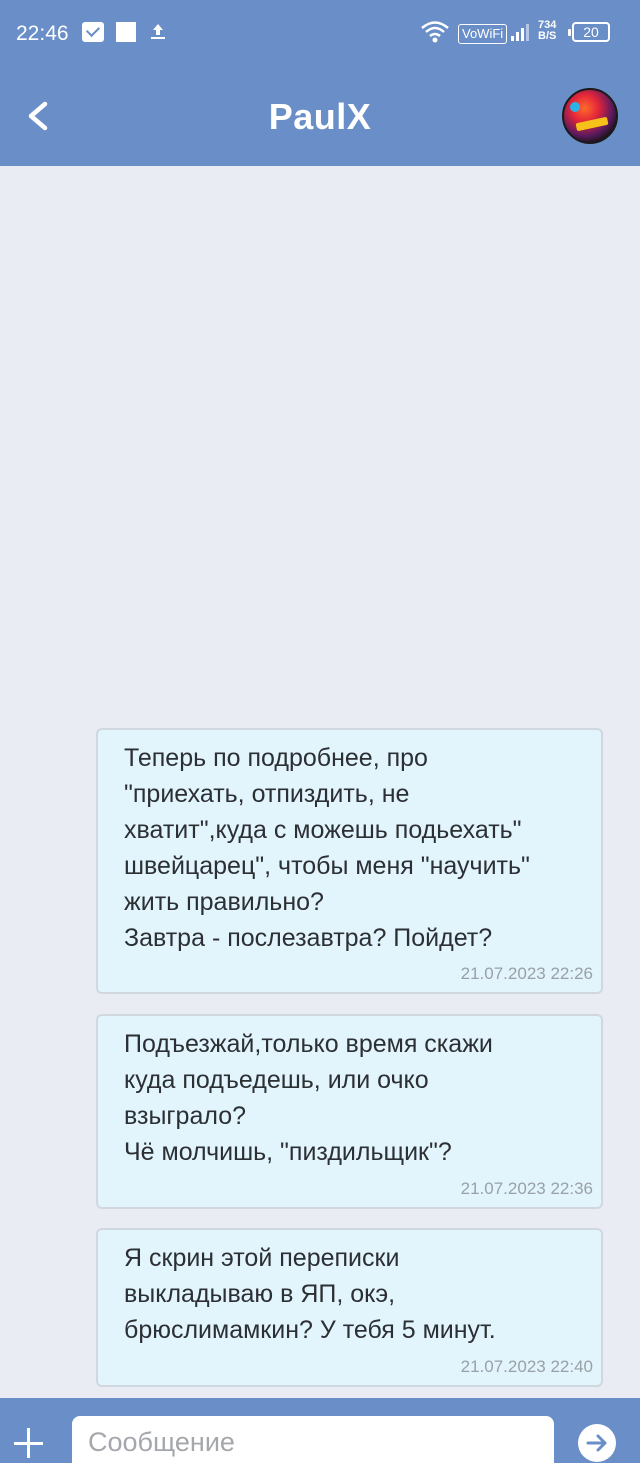  I want to click on wifi-icon, so click(435, 32).